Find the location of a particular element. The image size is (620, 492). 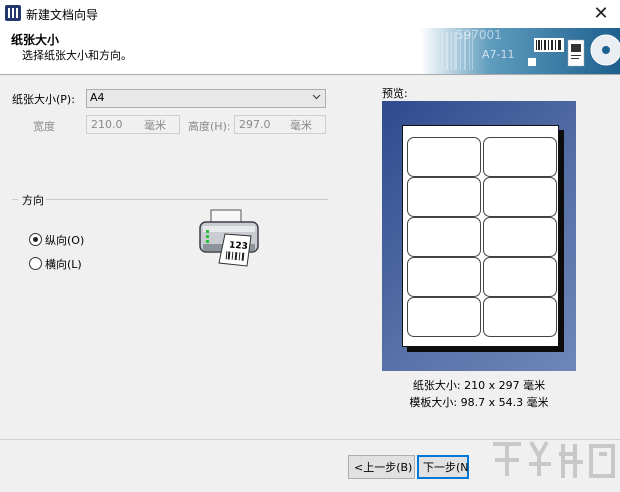

banner-text-1: 597001 is located at coordinates (479, 35).